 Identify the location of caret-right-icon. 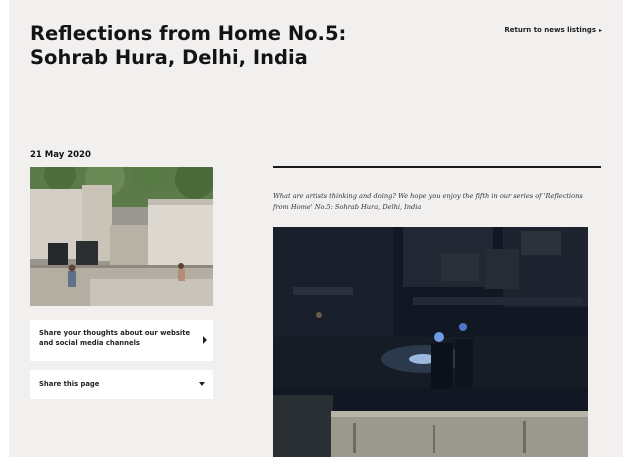
(205, 340).